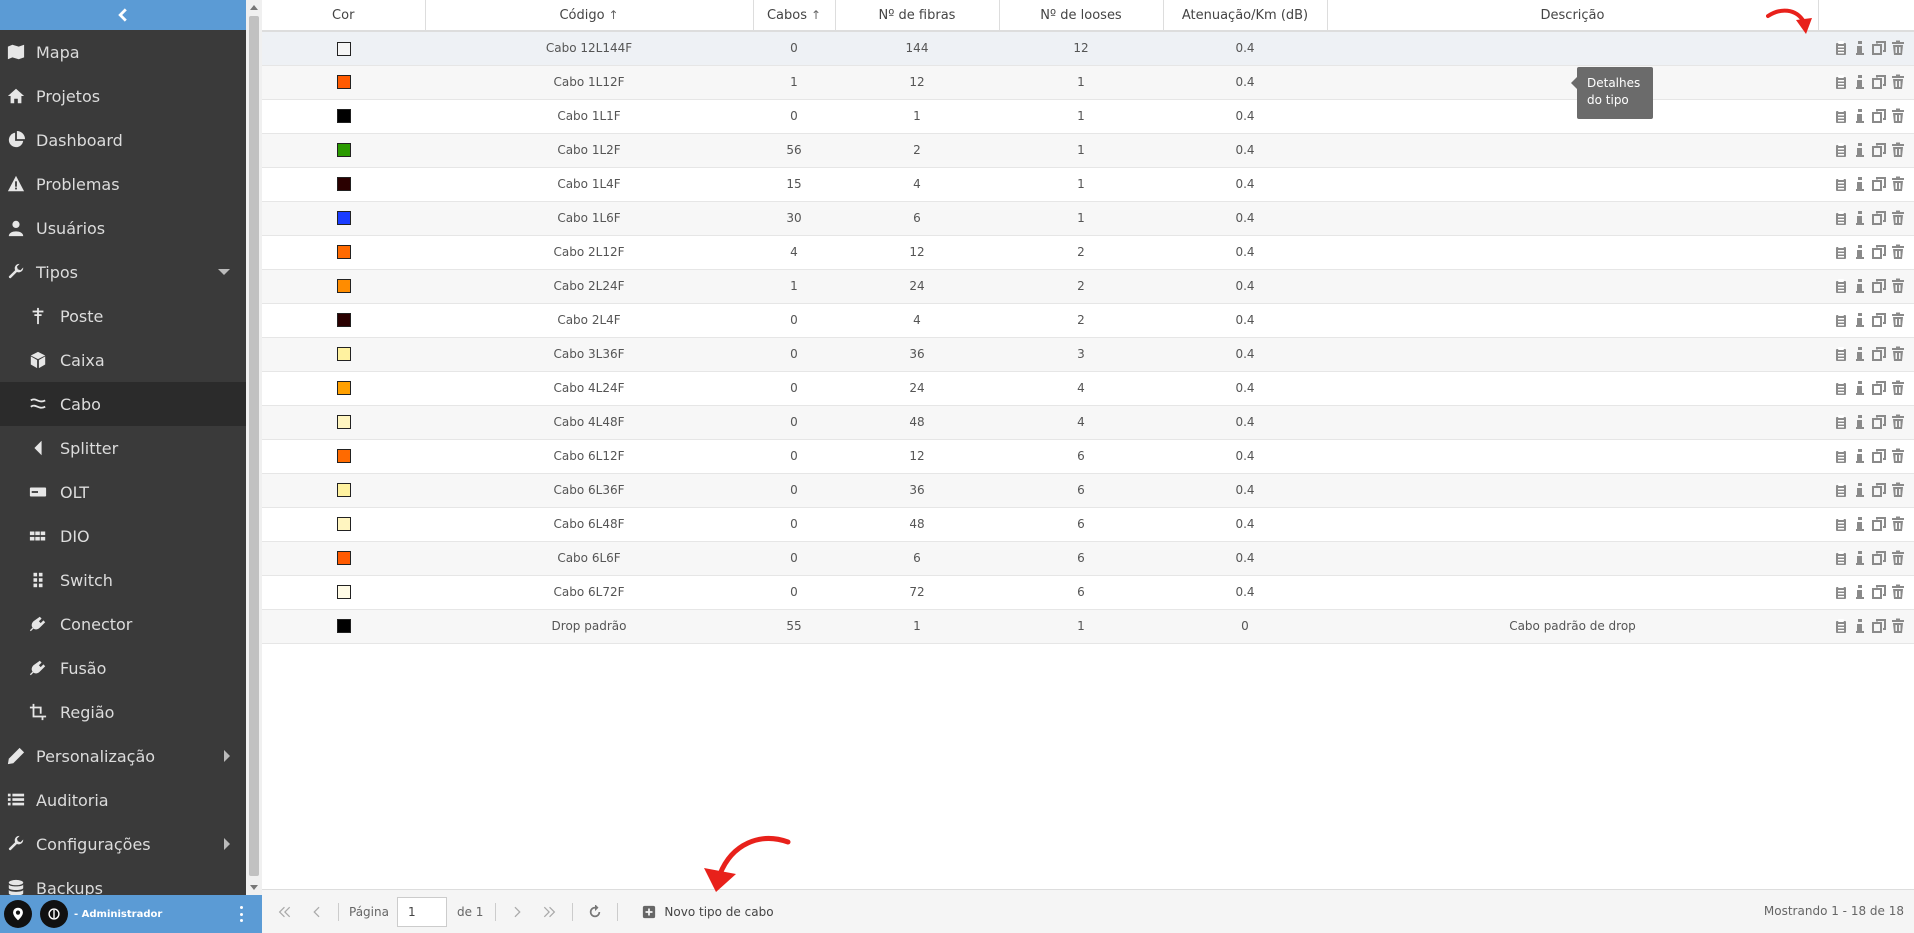 This screenshot has width=1914, height=933. Describe the element at coordinates (123, 96) in the screenshot. I see `sidebar-item-projetos: Projetos` at that location.